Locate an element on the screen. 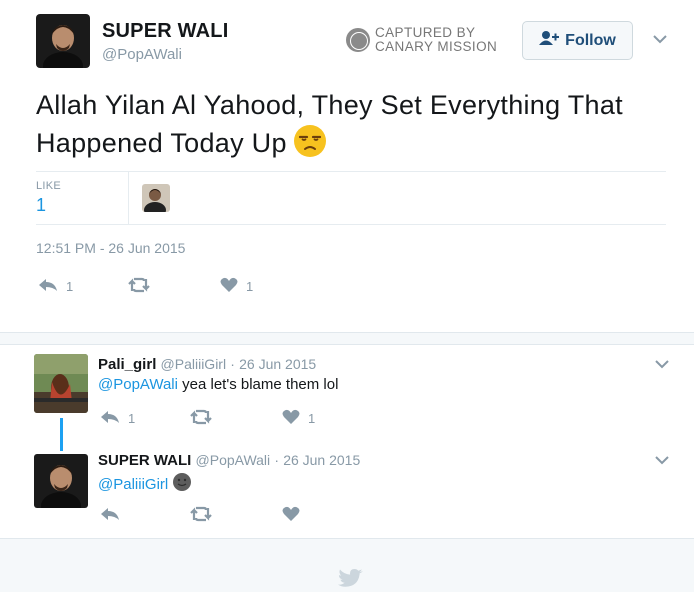 The height and width of the screenshot is (592, 694). unamused-face-icon is located at coordinates (310, 141).